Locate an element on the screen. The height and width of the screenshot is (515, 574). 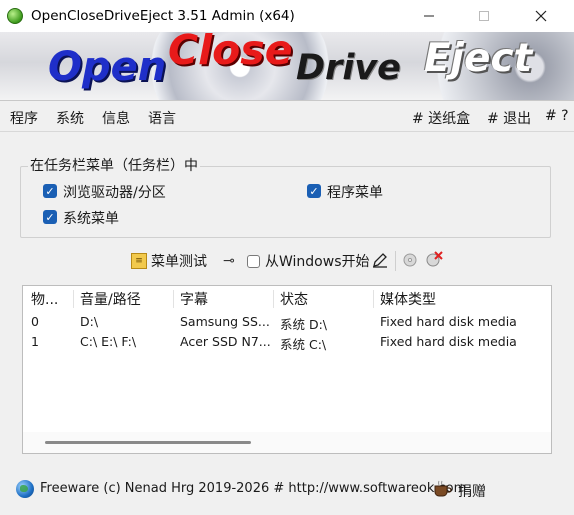
menu-help: # ? is located at coordinates (557, 116).